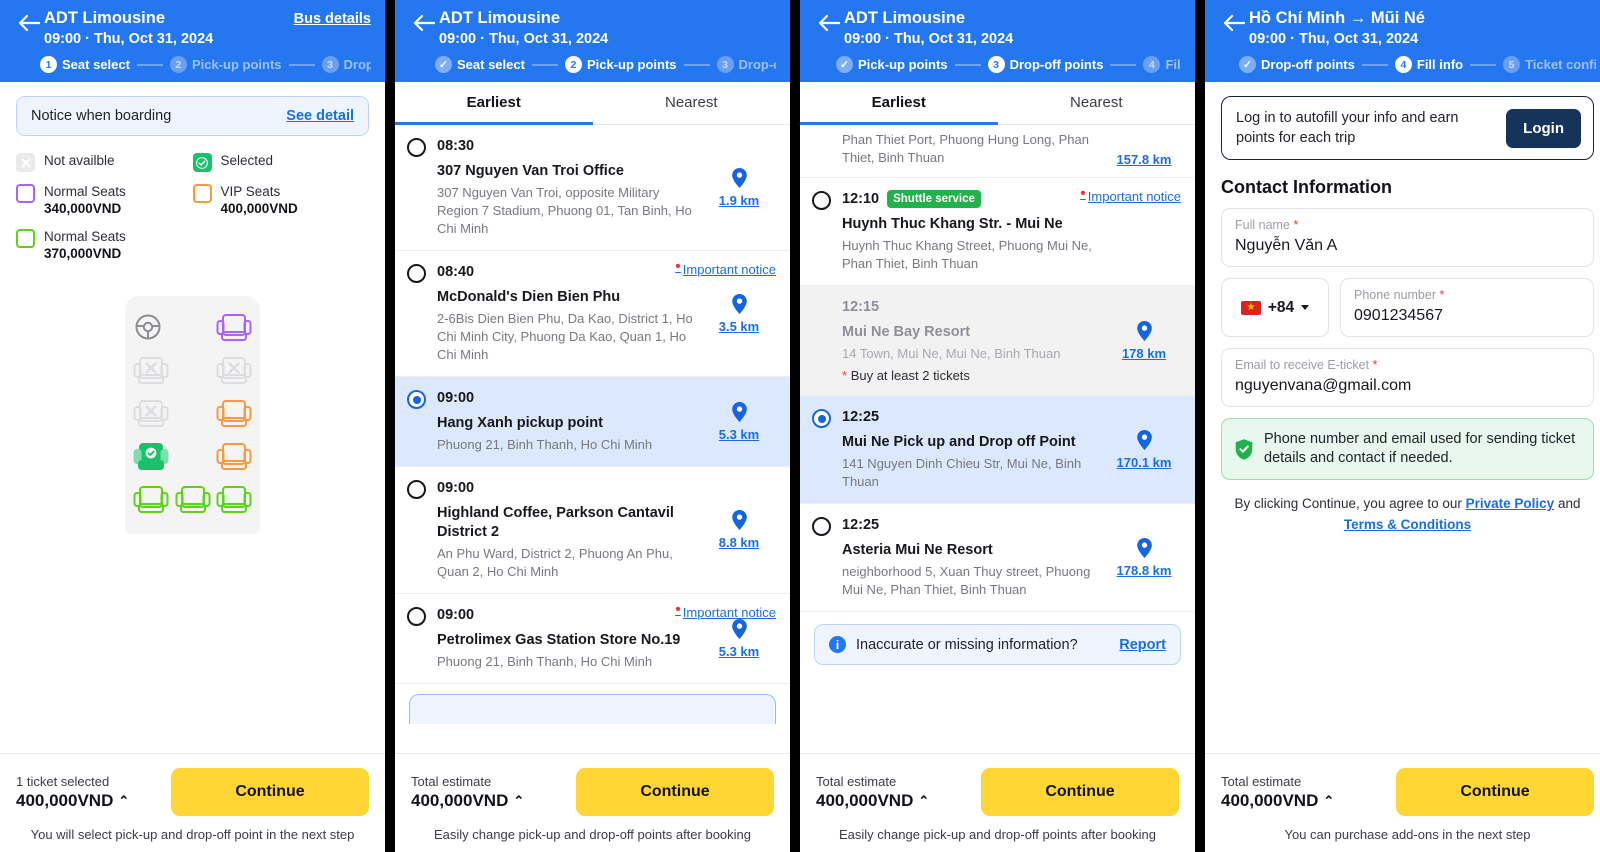 This screenshot has width=1600, height=852. Describe the element at coordinates (739, 326) in the screenshot. I see `point-distance: 3.5 km` at that location.